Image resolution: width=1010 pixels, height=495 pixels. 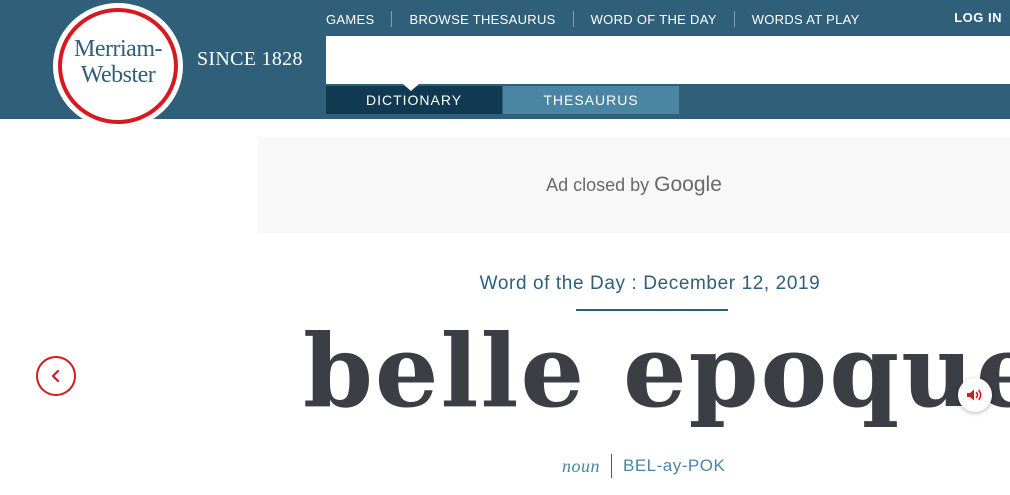 I want to click on pronunciation: BEL-ay-POK, so click(x=674, y=465).